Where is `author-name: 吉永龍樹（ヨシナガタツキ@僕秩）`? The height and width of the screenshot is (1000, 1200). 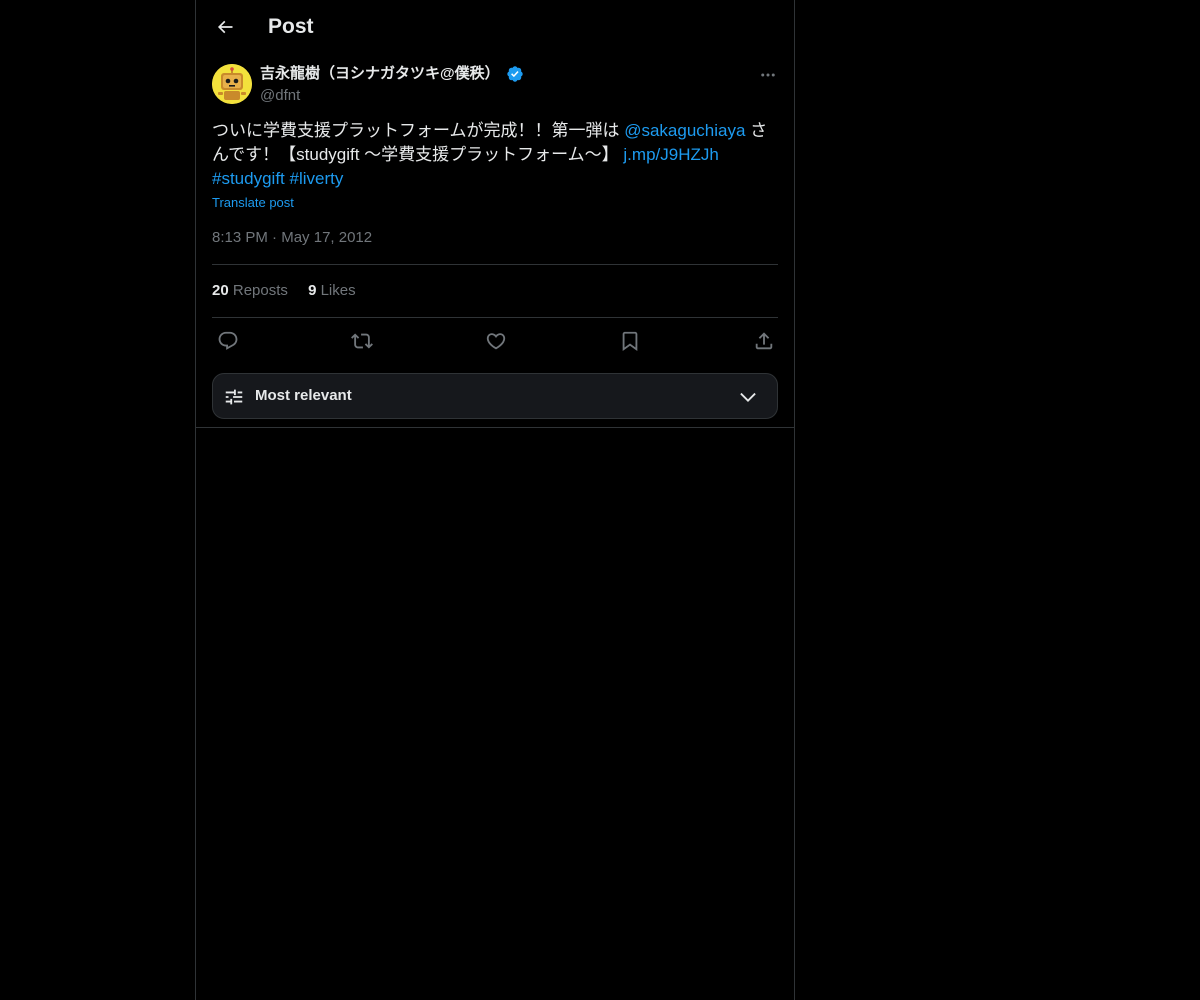 author-name: 吉永龍樹（ヨシナガタツキ@僕秩） is located at coordinates (392, 74).